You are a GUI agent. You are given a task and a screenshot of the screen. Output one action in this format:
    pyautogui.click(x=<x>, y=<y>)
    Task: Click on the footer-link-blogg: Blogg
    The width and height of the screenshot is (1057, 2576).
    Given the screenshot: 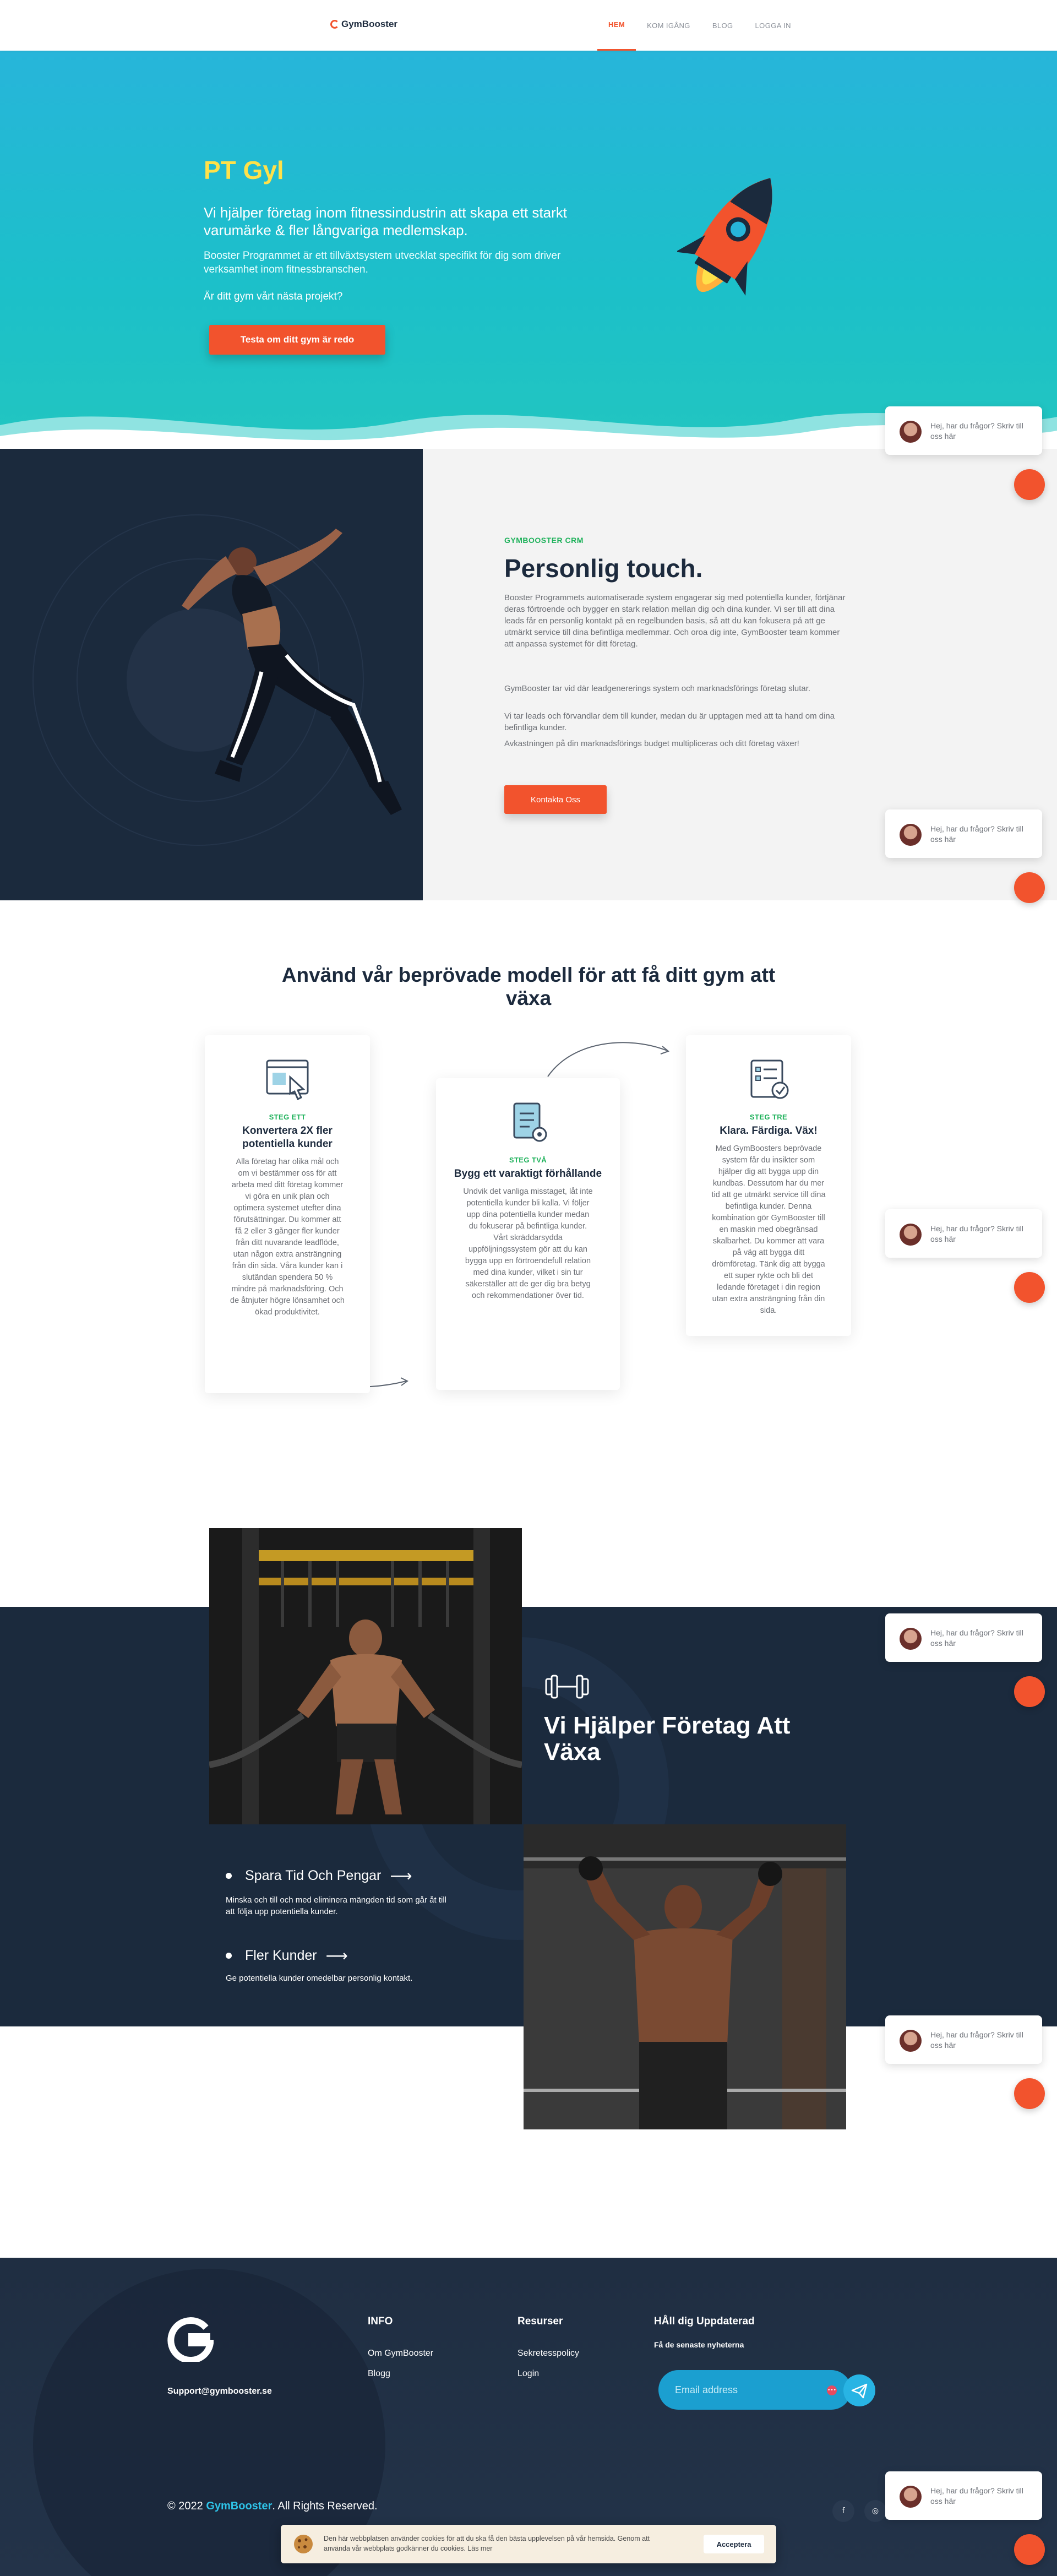 What is the action you would take?
    pyautogui.click(x=379, y=2374)
    